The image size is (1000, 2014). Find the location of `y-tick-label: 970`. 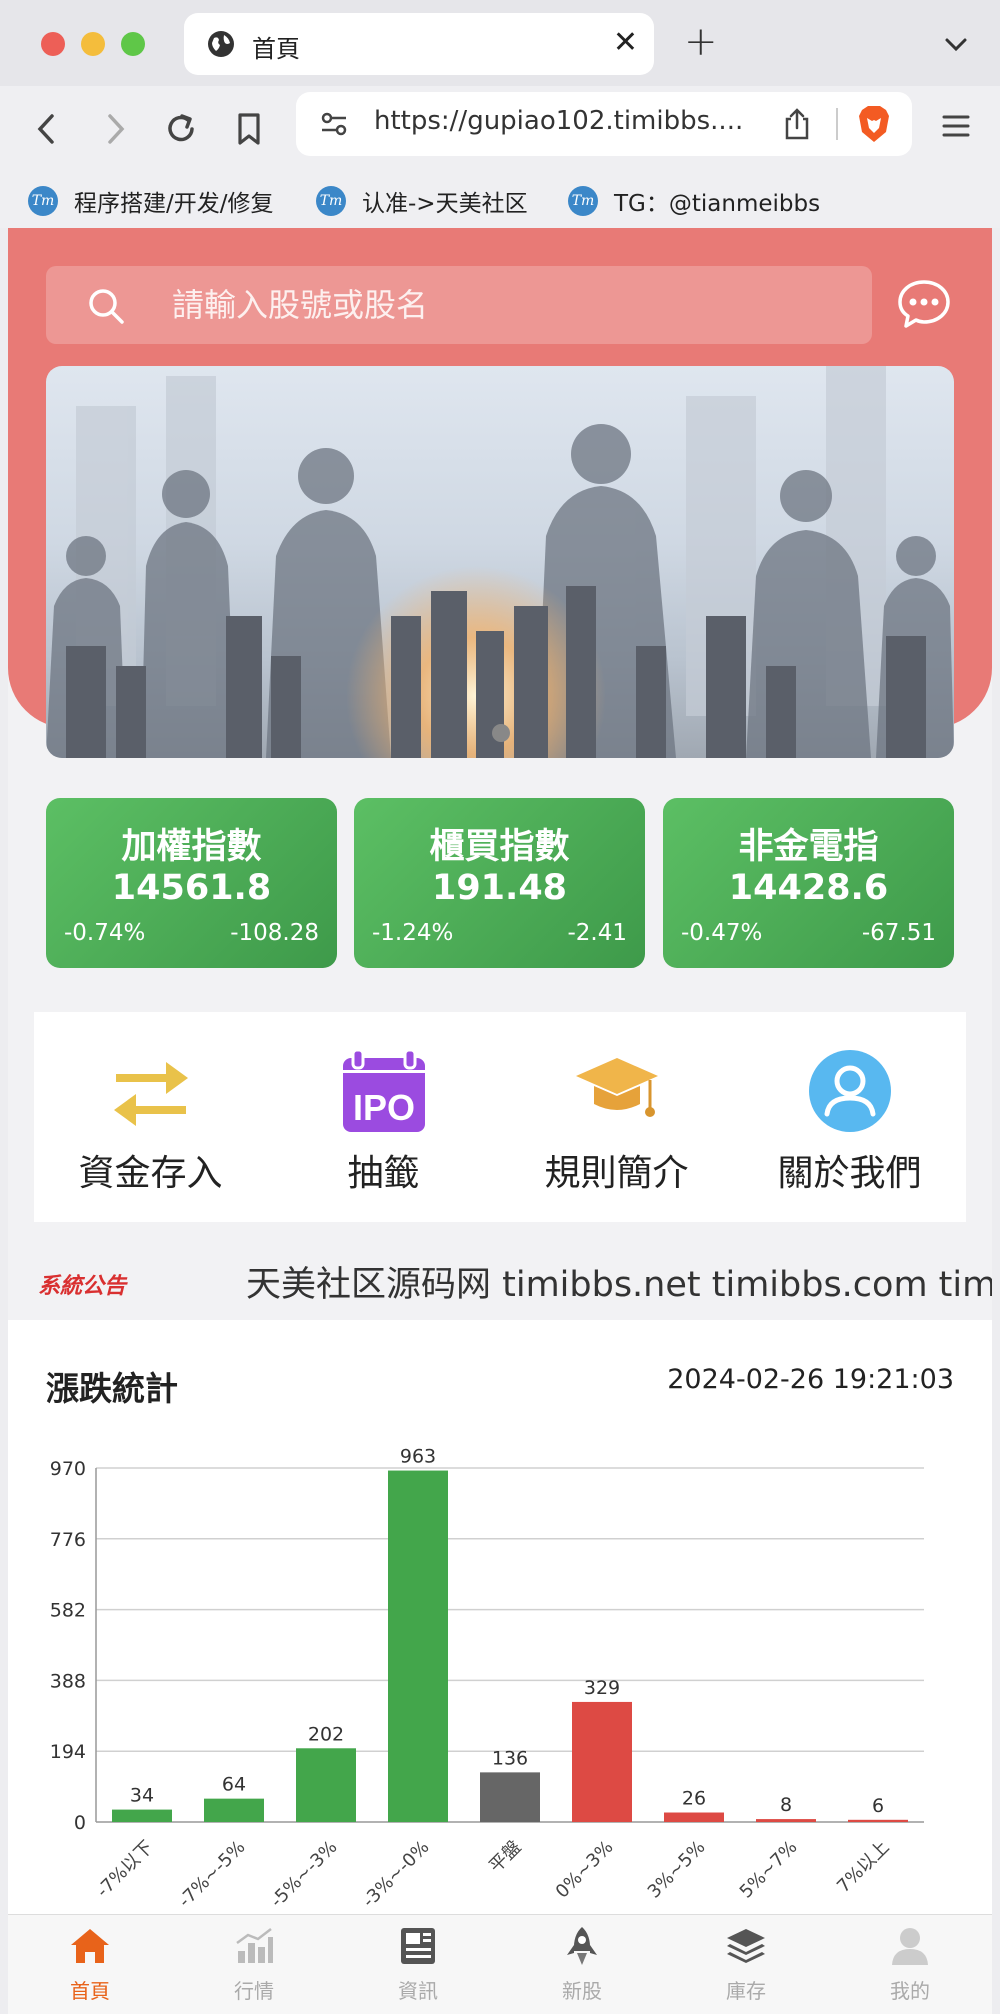

y-tick-label: 970 is located at coordinates (68, 1469).